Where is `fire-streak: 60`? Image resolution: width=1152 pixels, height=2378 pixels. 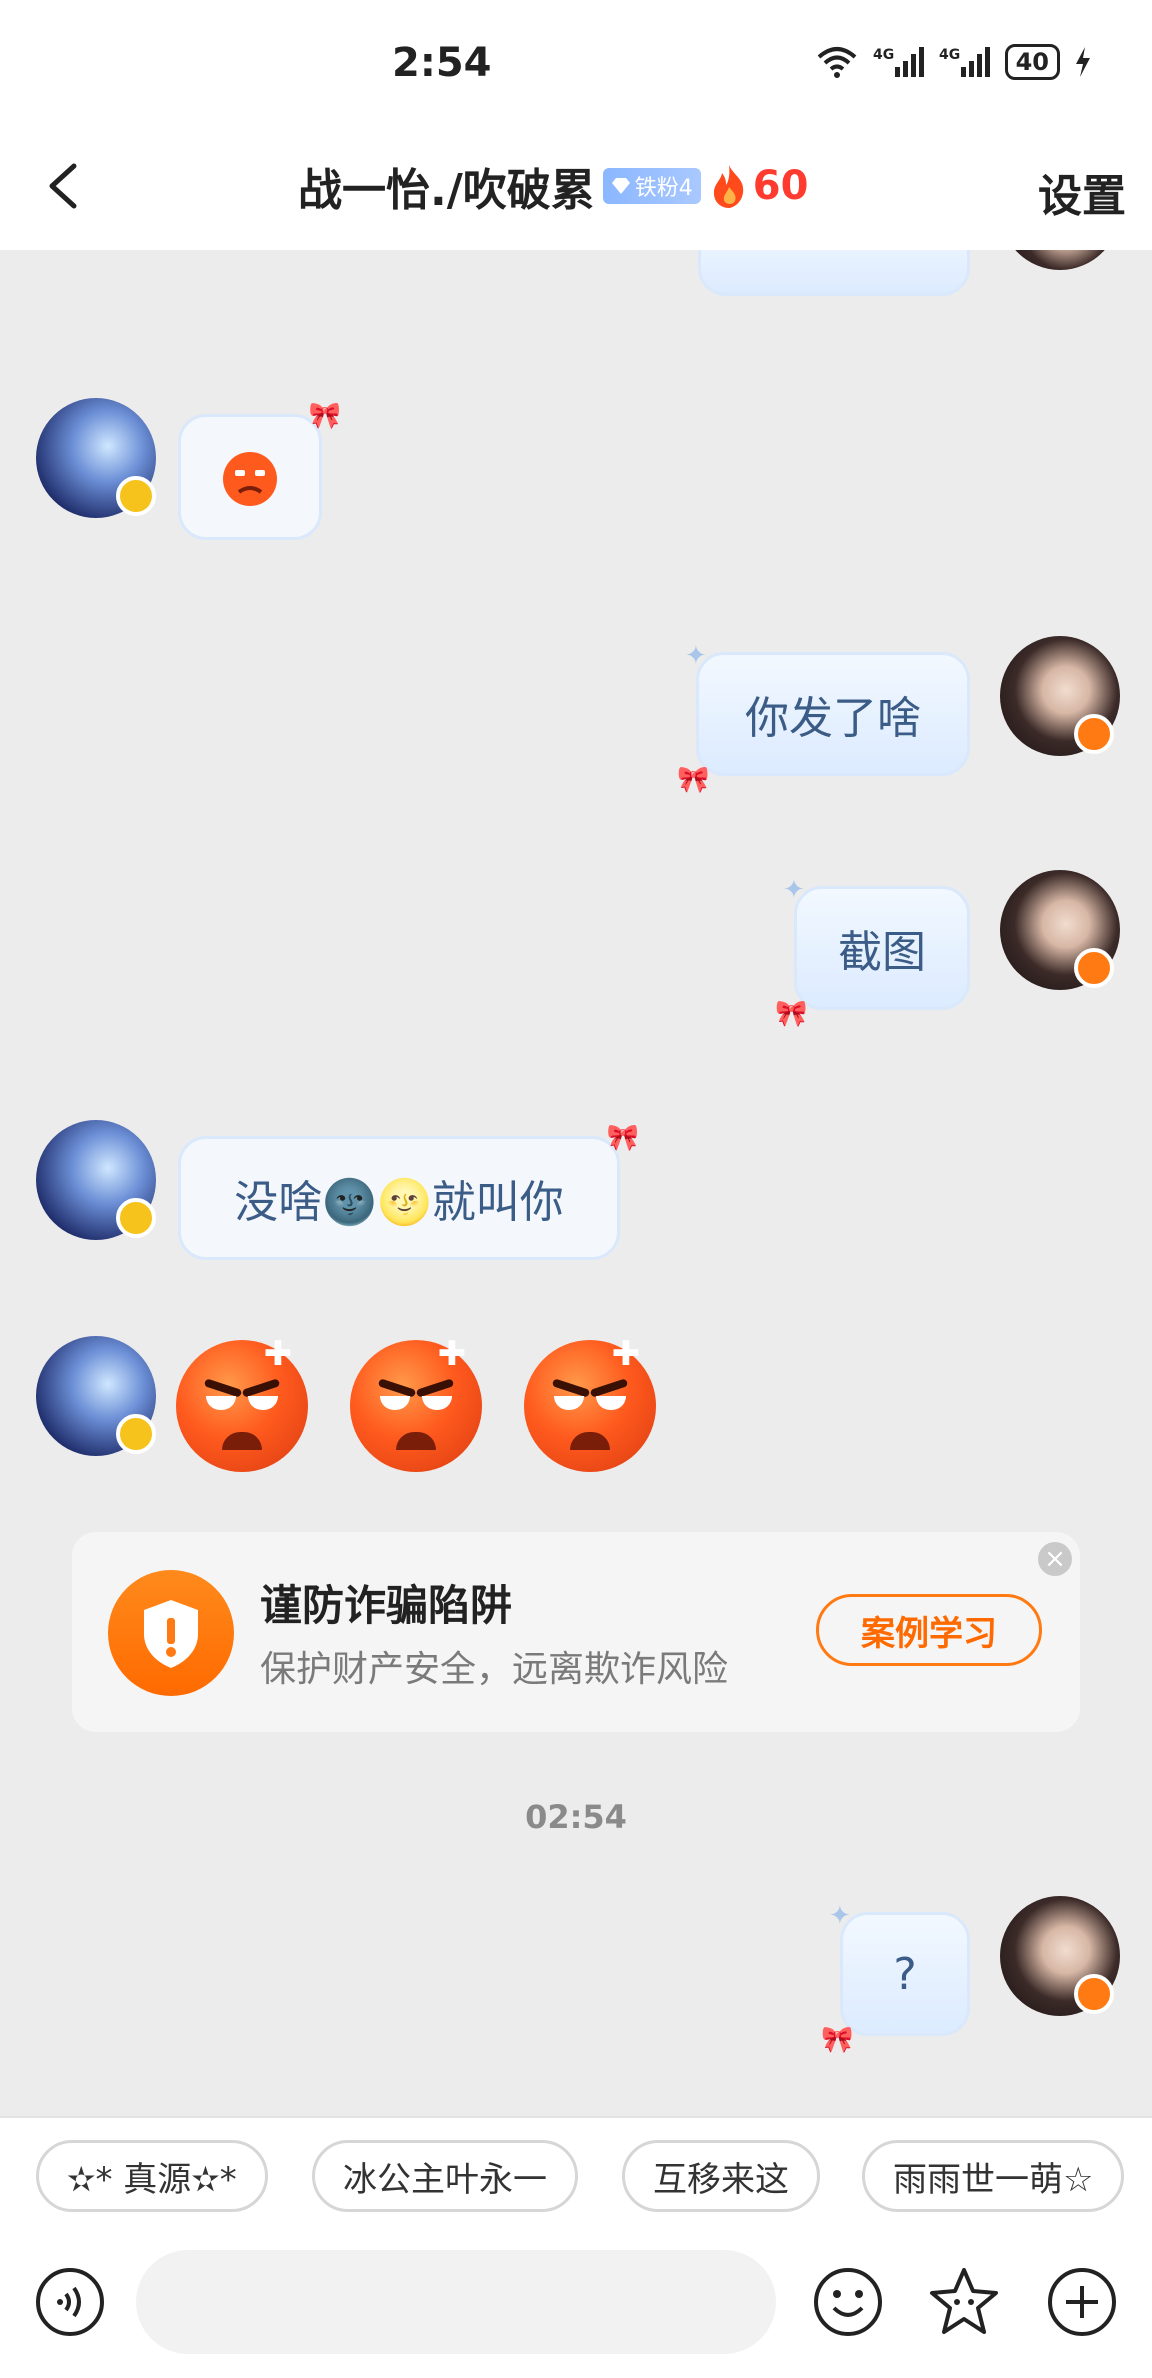 fire-streak: 60 is located at coordinates (759, 186).